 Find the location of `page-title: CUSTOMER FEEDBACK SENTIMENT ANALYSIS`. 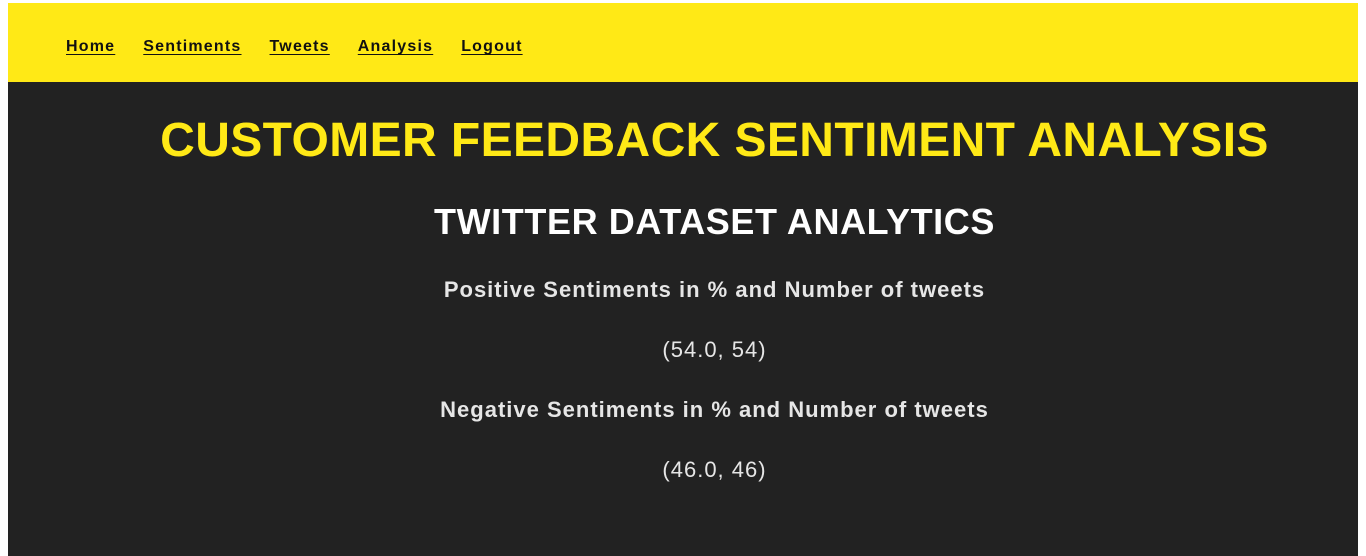

page-title: CUSTOMER FEEDBACK SENTIMENT ANALYSIS is located at coordinates (714, 140).